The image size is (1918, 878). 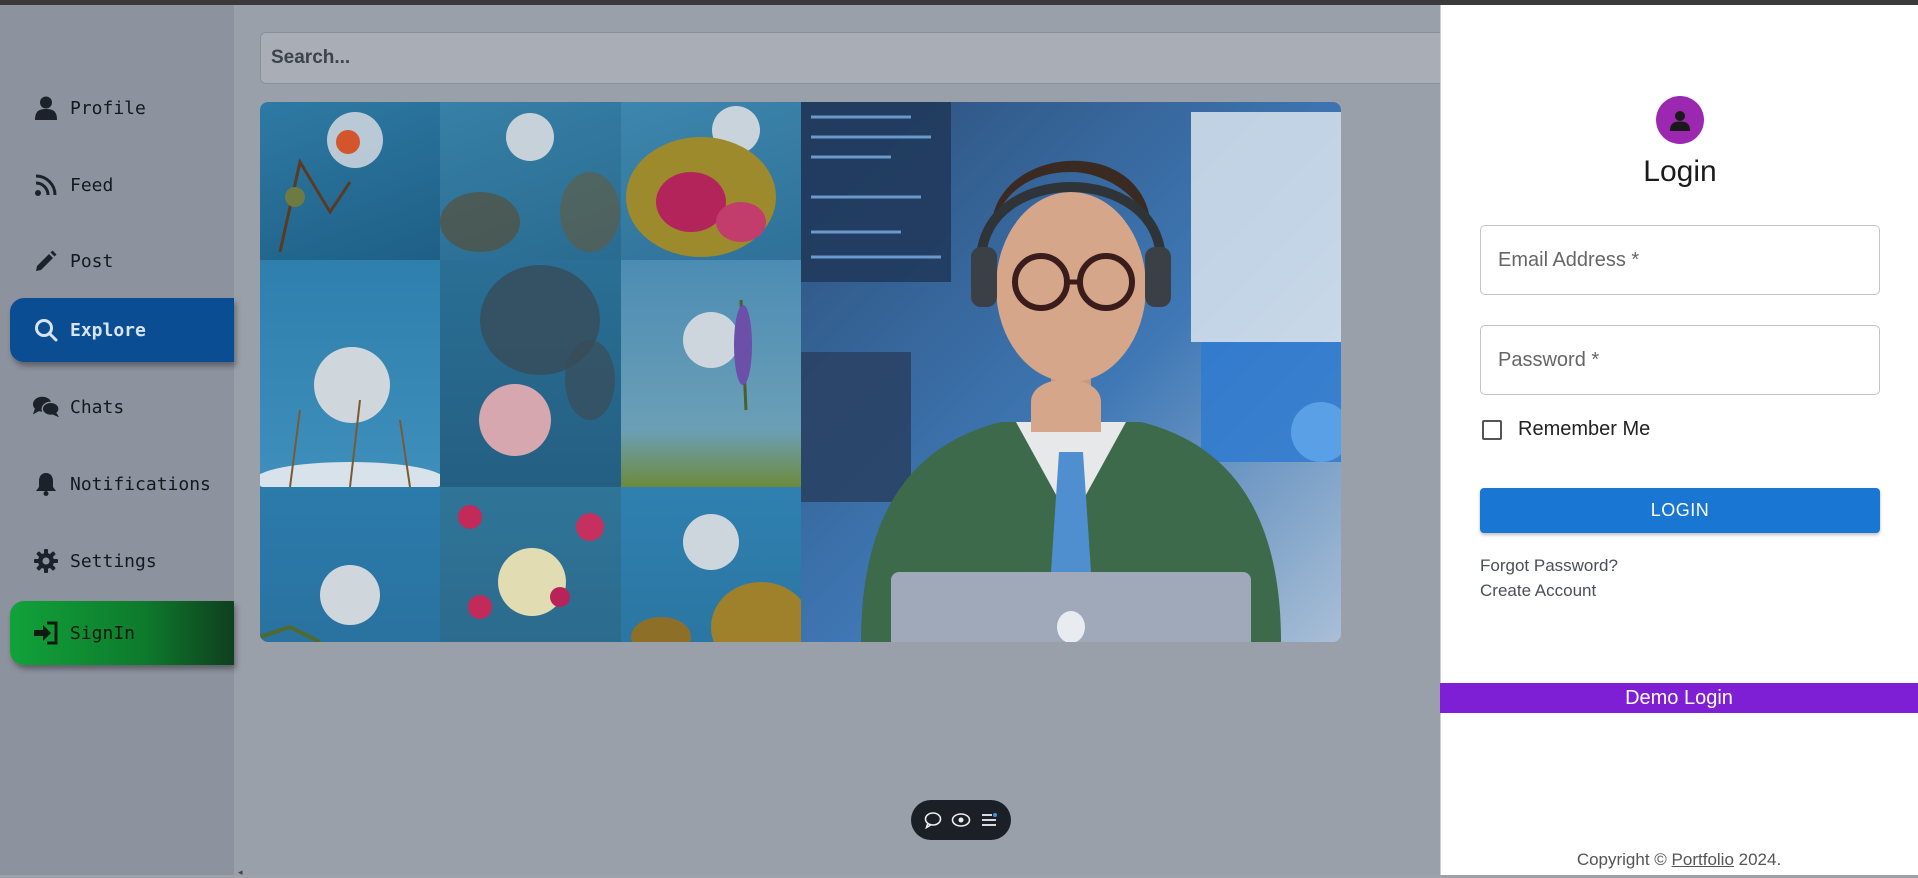 I want to click on sidebar-item-label: SignIn, so click(x=103, y=633).